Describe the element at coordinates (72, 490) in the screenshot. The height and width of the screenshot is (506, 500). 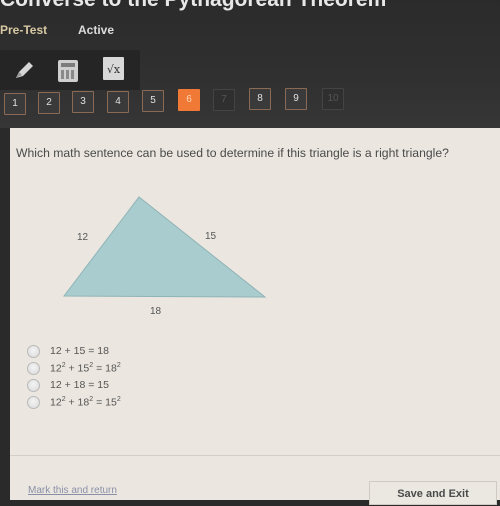
I see `mark-and-return-link: Mark this and return` at that location.